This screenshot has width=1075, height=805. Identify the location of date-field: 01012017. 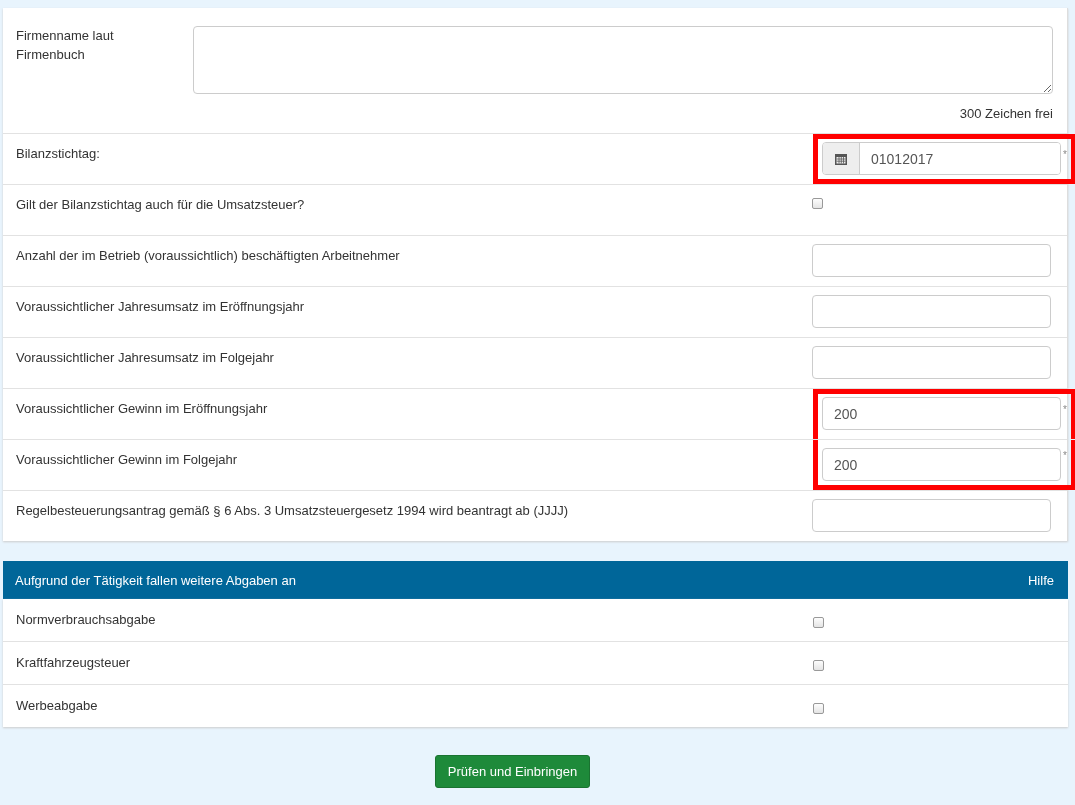
(941, 158).